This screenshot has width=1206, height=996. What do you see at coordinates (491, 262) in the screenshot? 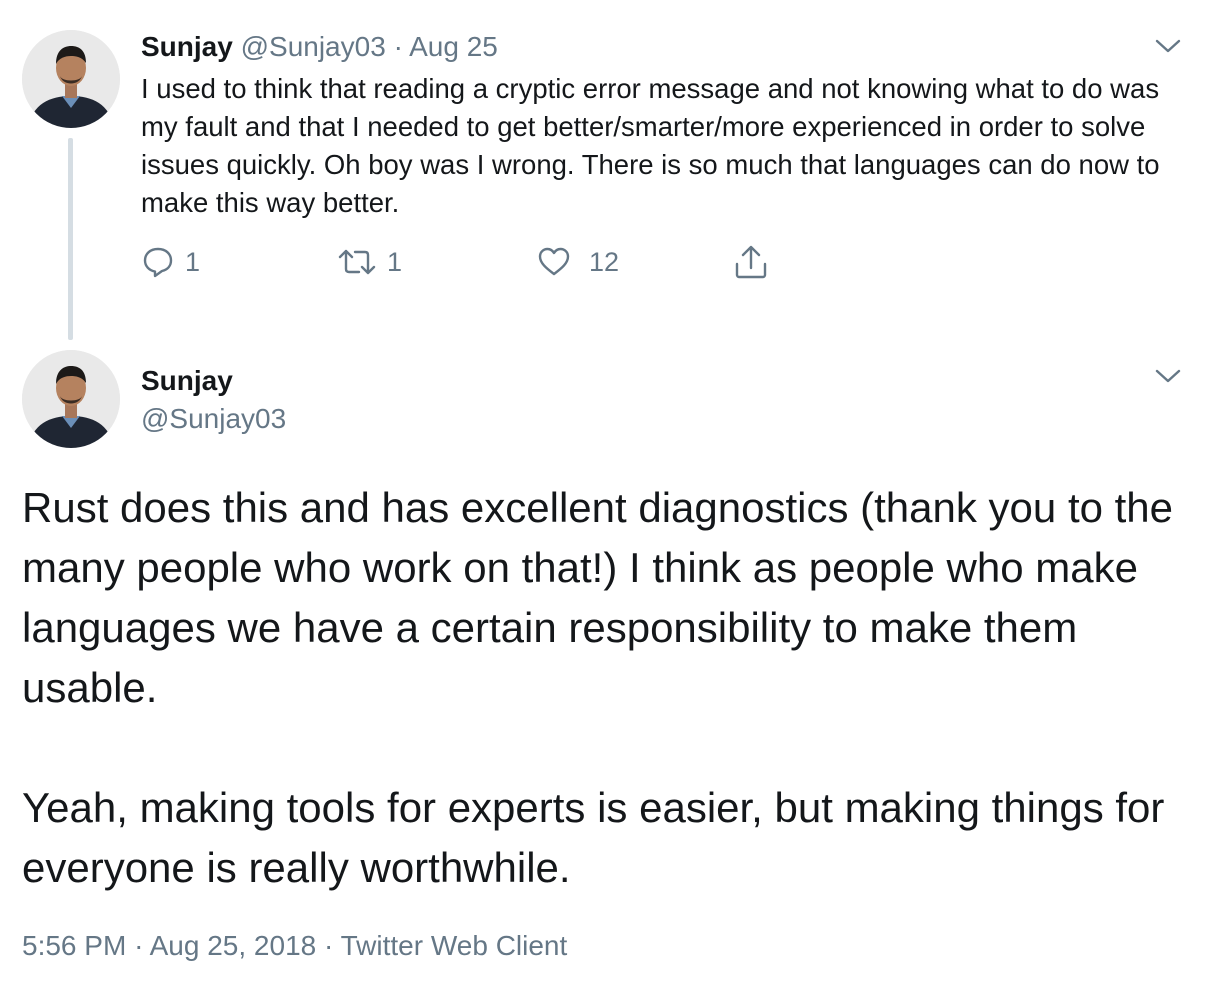
I see `tweet1-action-bar: 1 1 12` at bounding box center [491, 262].